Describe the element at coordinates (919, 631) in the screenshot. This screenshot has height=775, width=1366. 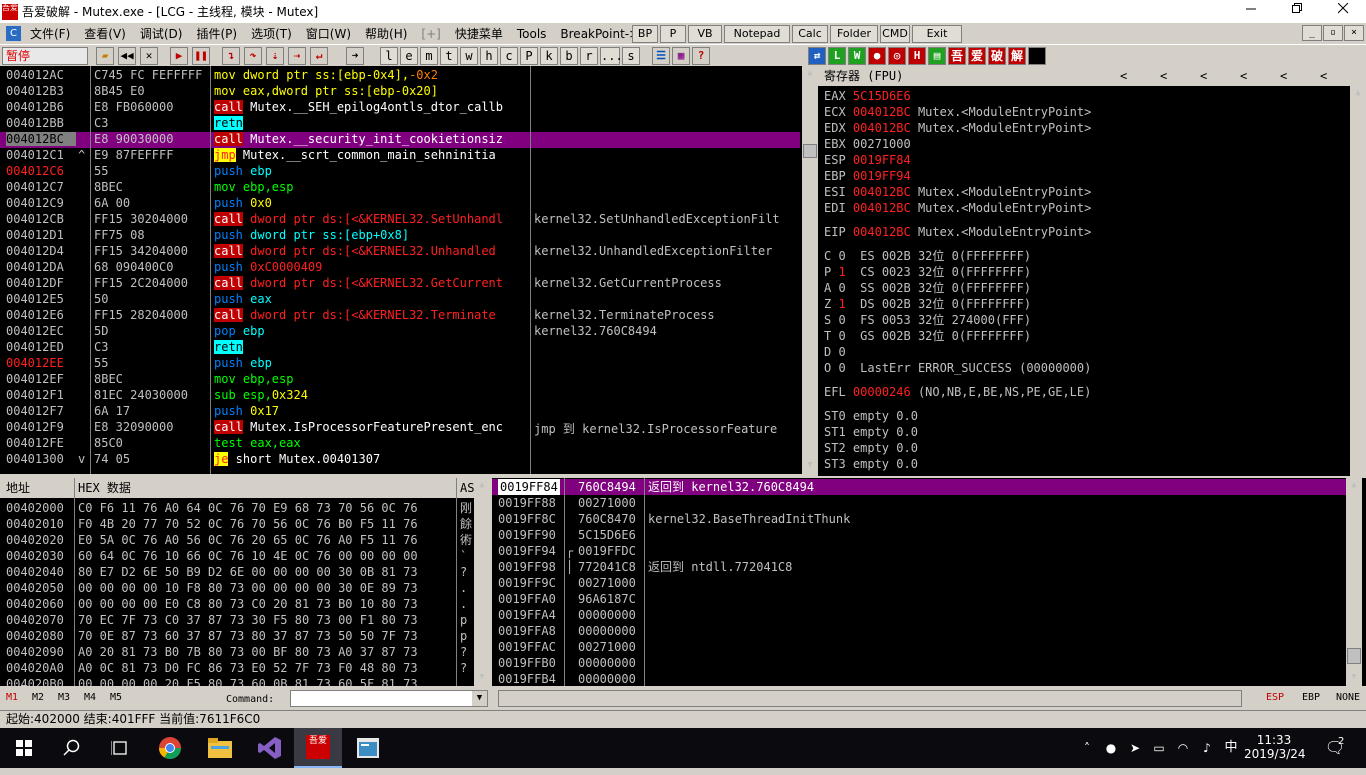
I see `stack-row: 0019FFA8 00000000` at that location.